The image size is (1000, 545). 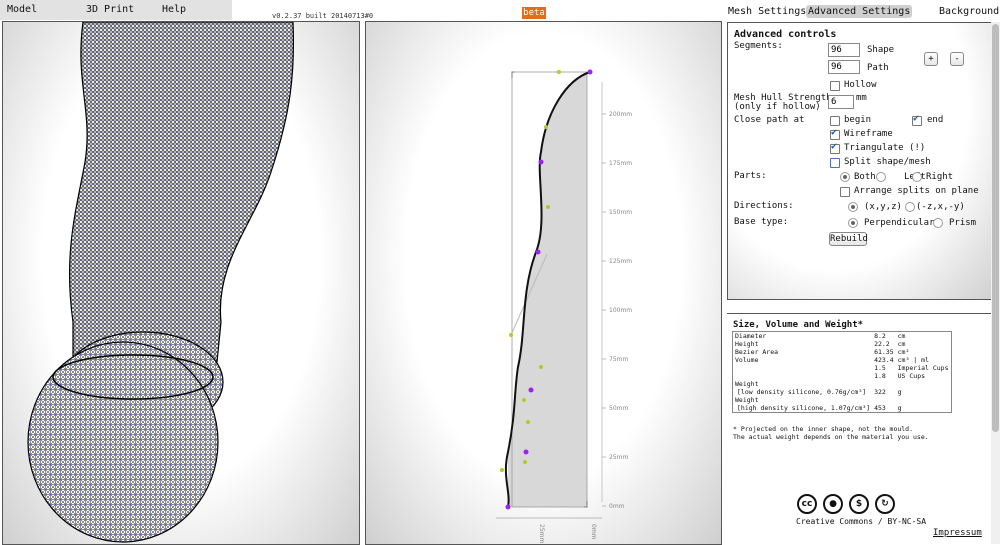 I want to click on size-cell: Height, so click(x=747, y=344).